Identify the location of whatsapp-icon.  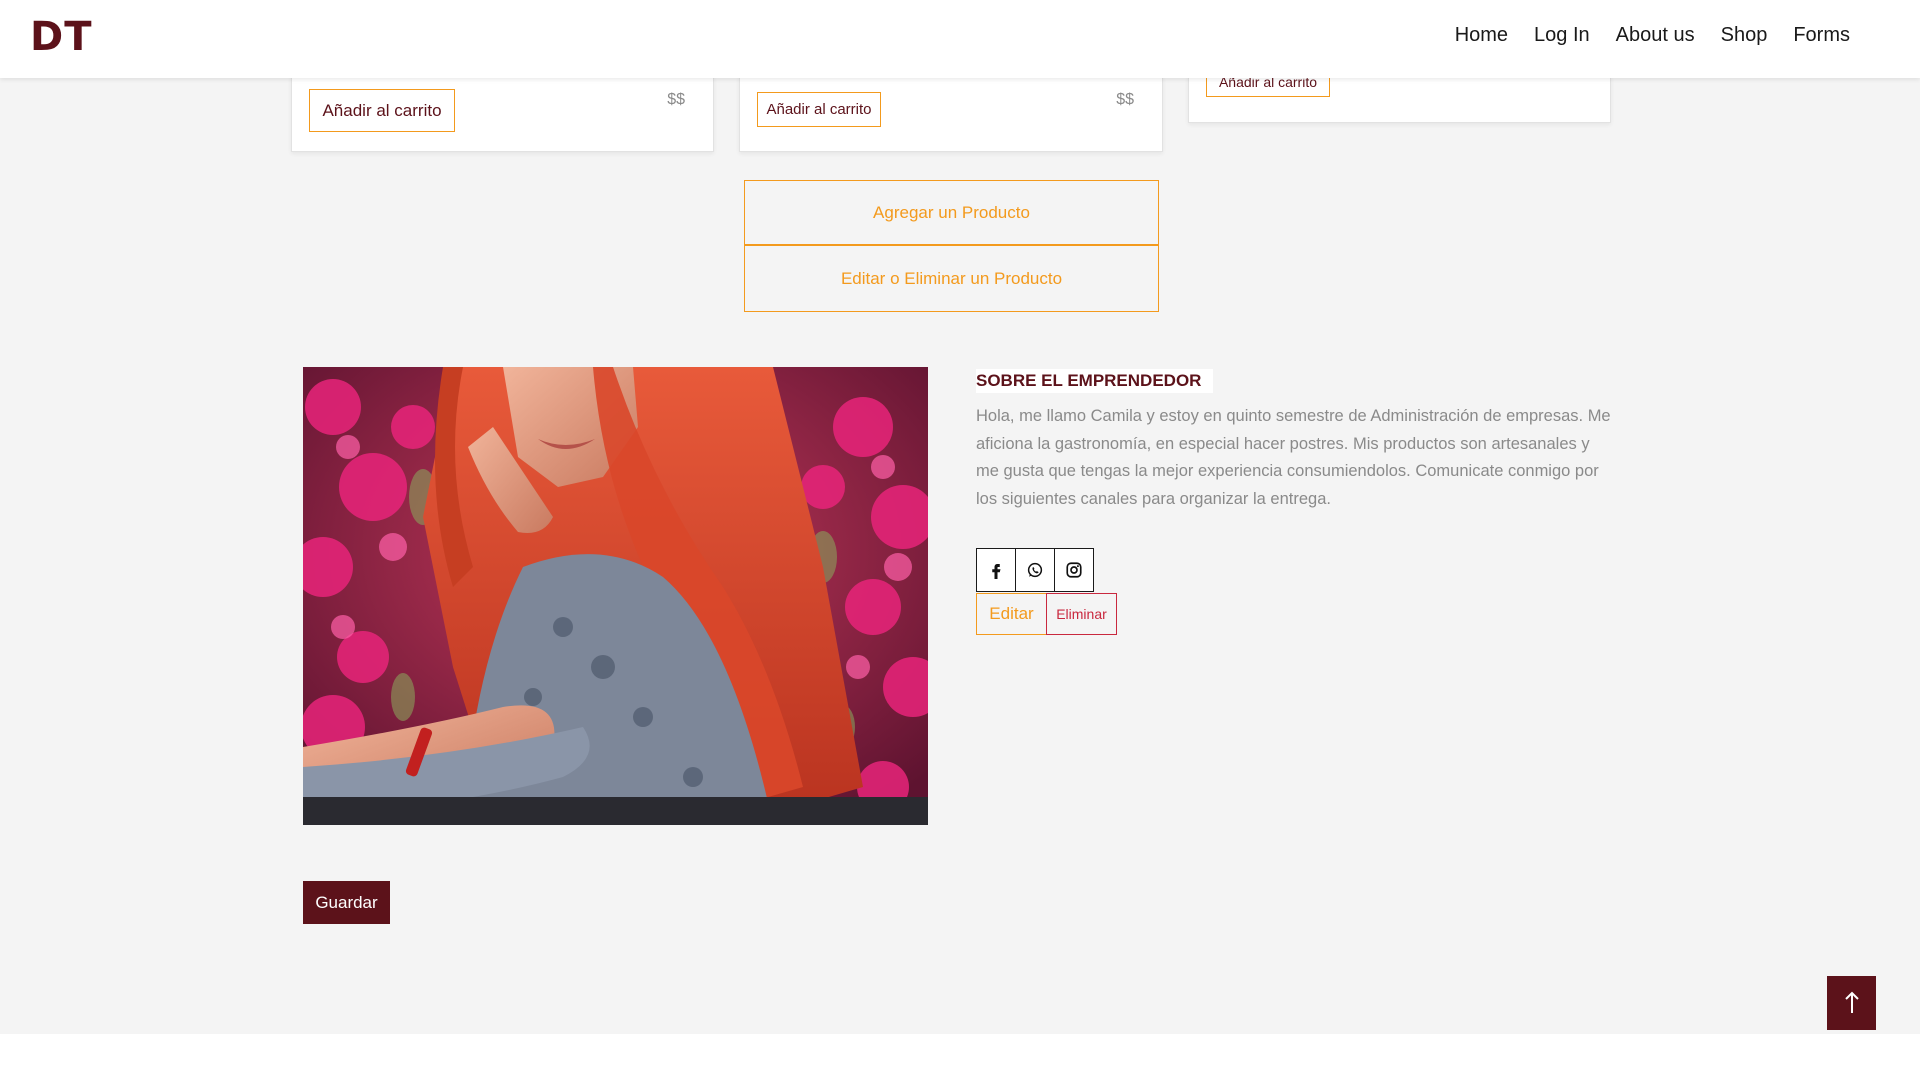
(1035, 570).